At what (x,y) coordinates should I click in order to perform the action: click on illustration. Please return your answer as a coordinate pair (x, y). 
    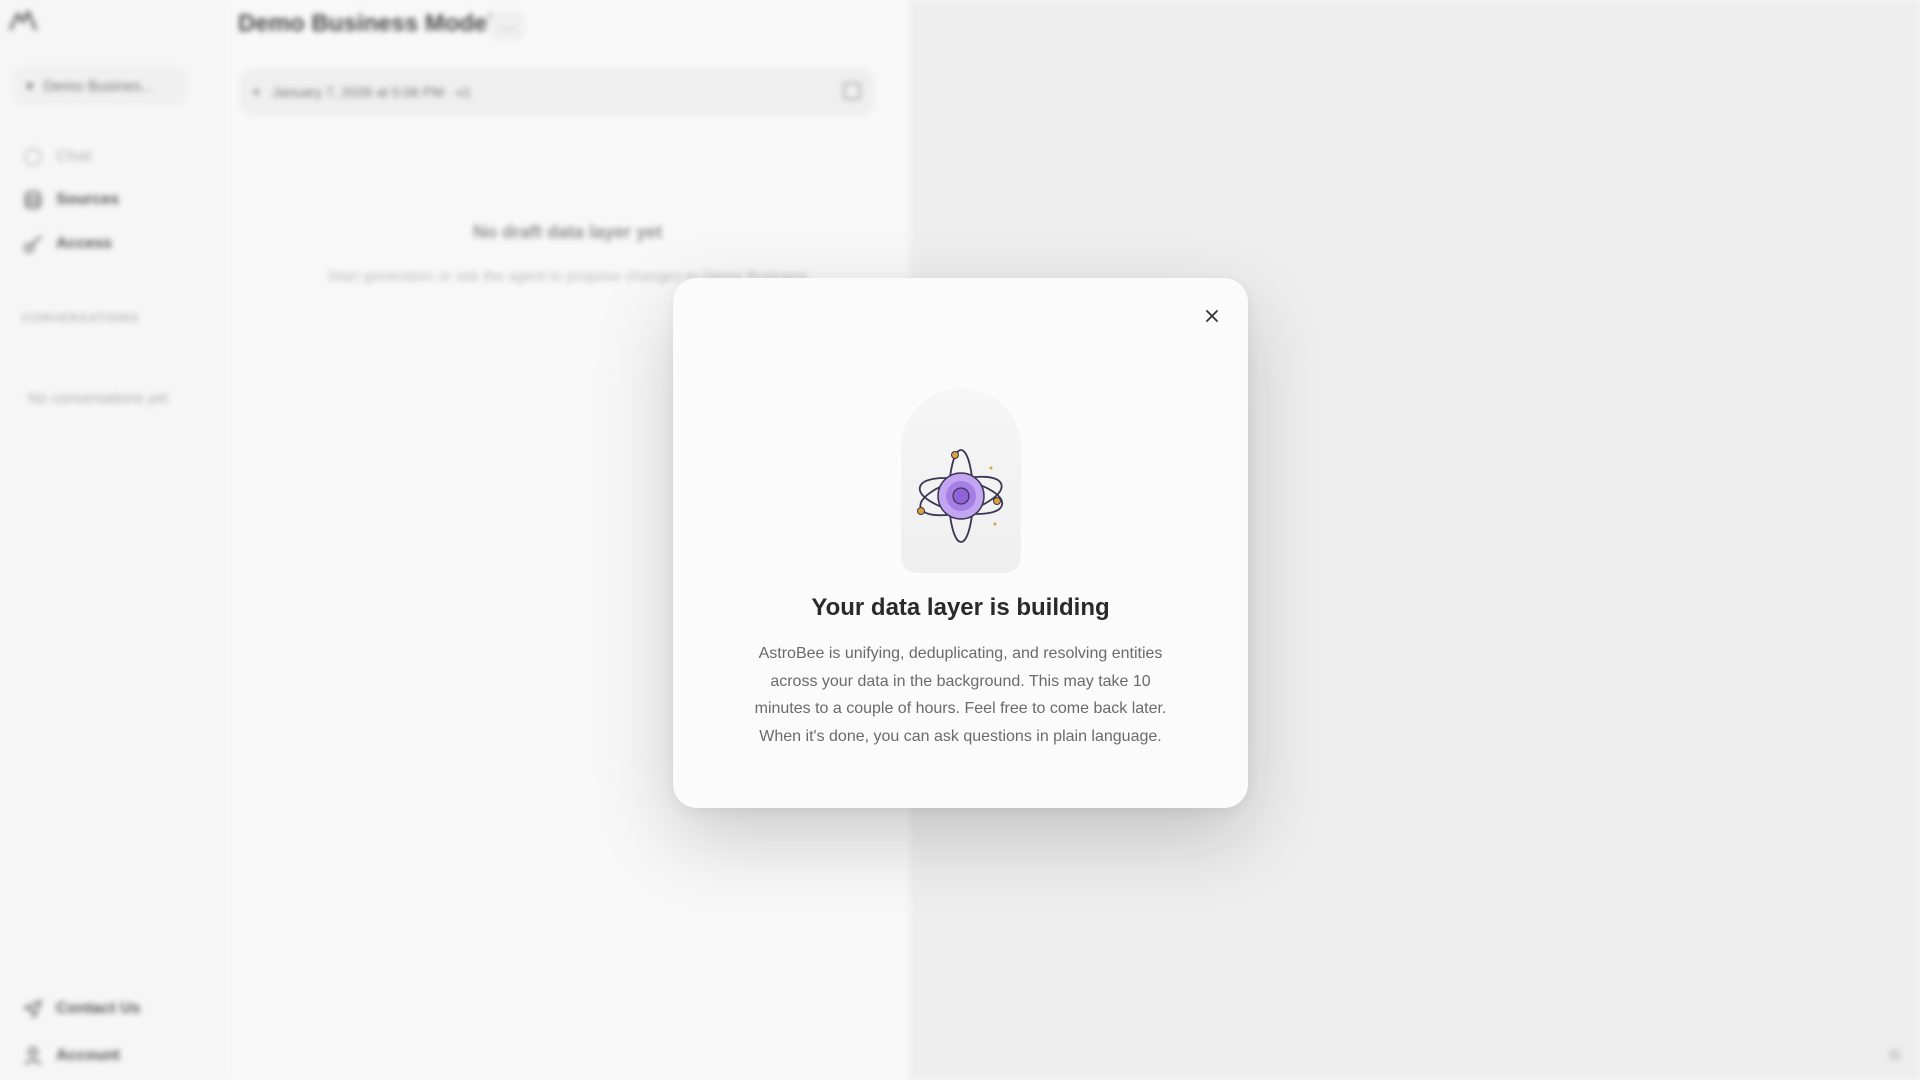
    Looking at the image, I should click on (961, 480).